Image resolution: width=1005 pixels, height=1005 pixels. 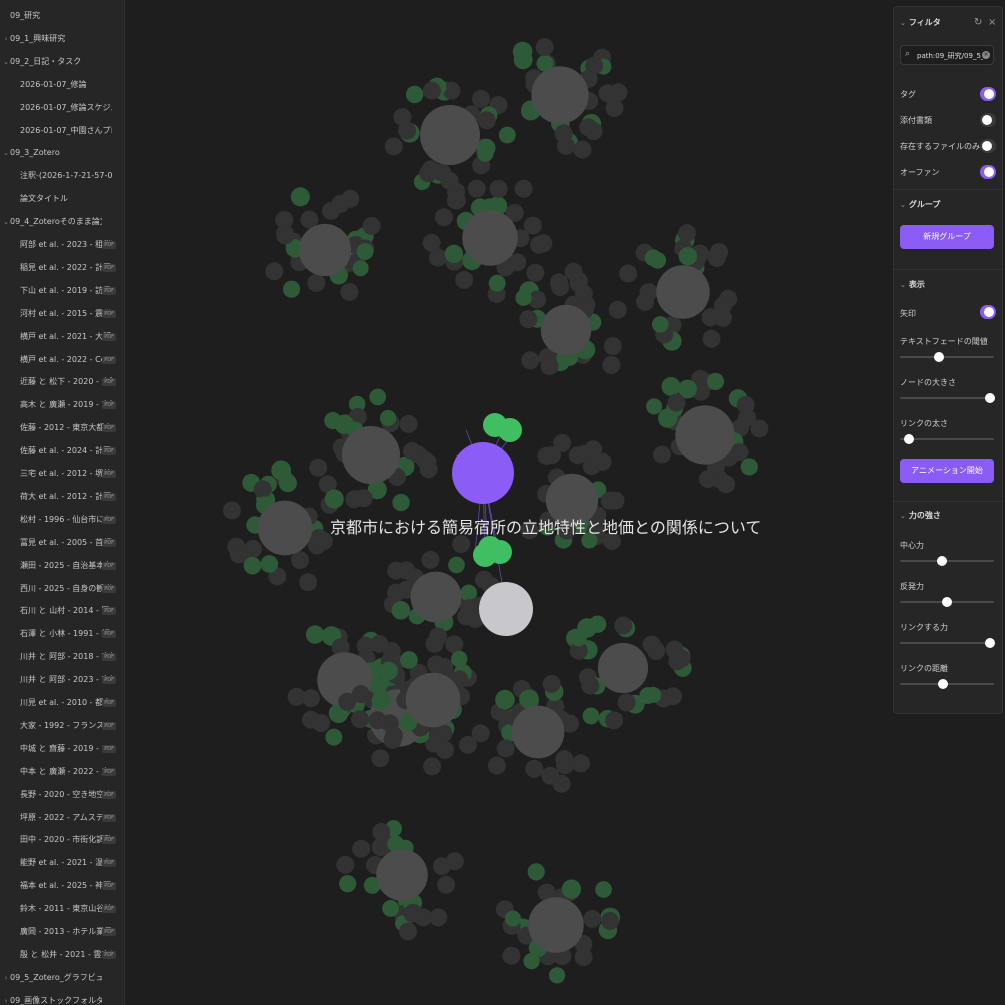 I want to click on file-item-pdf: 福本 et al. - 2025 - 神戸市…PDF, so click(x=62, y=886).